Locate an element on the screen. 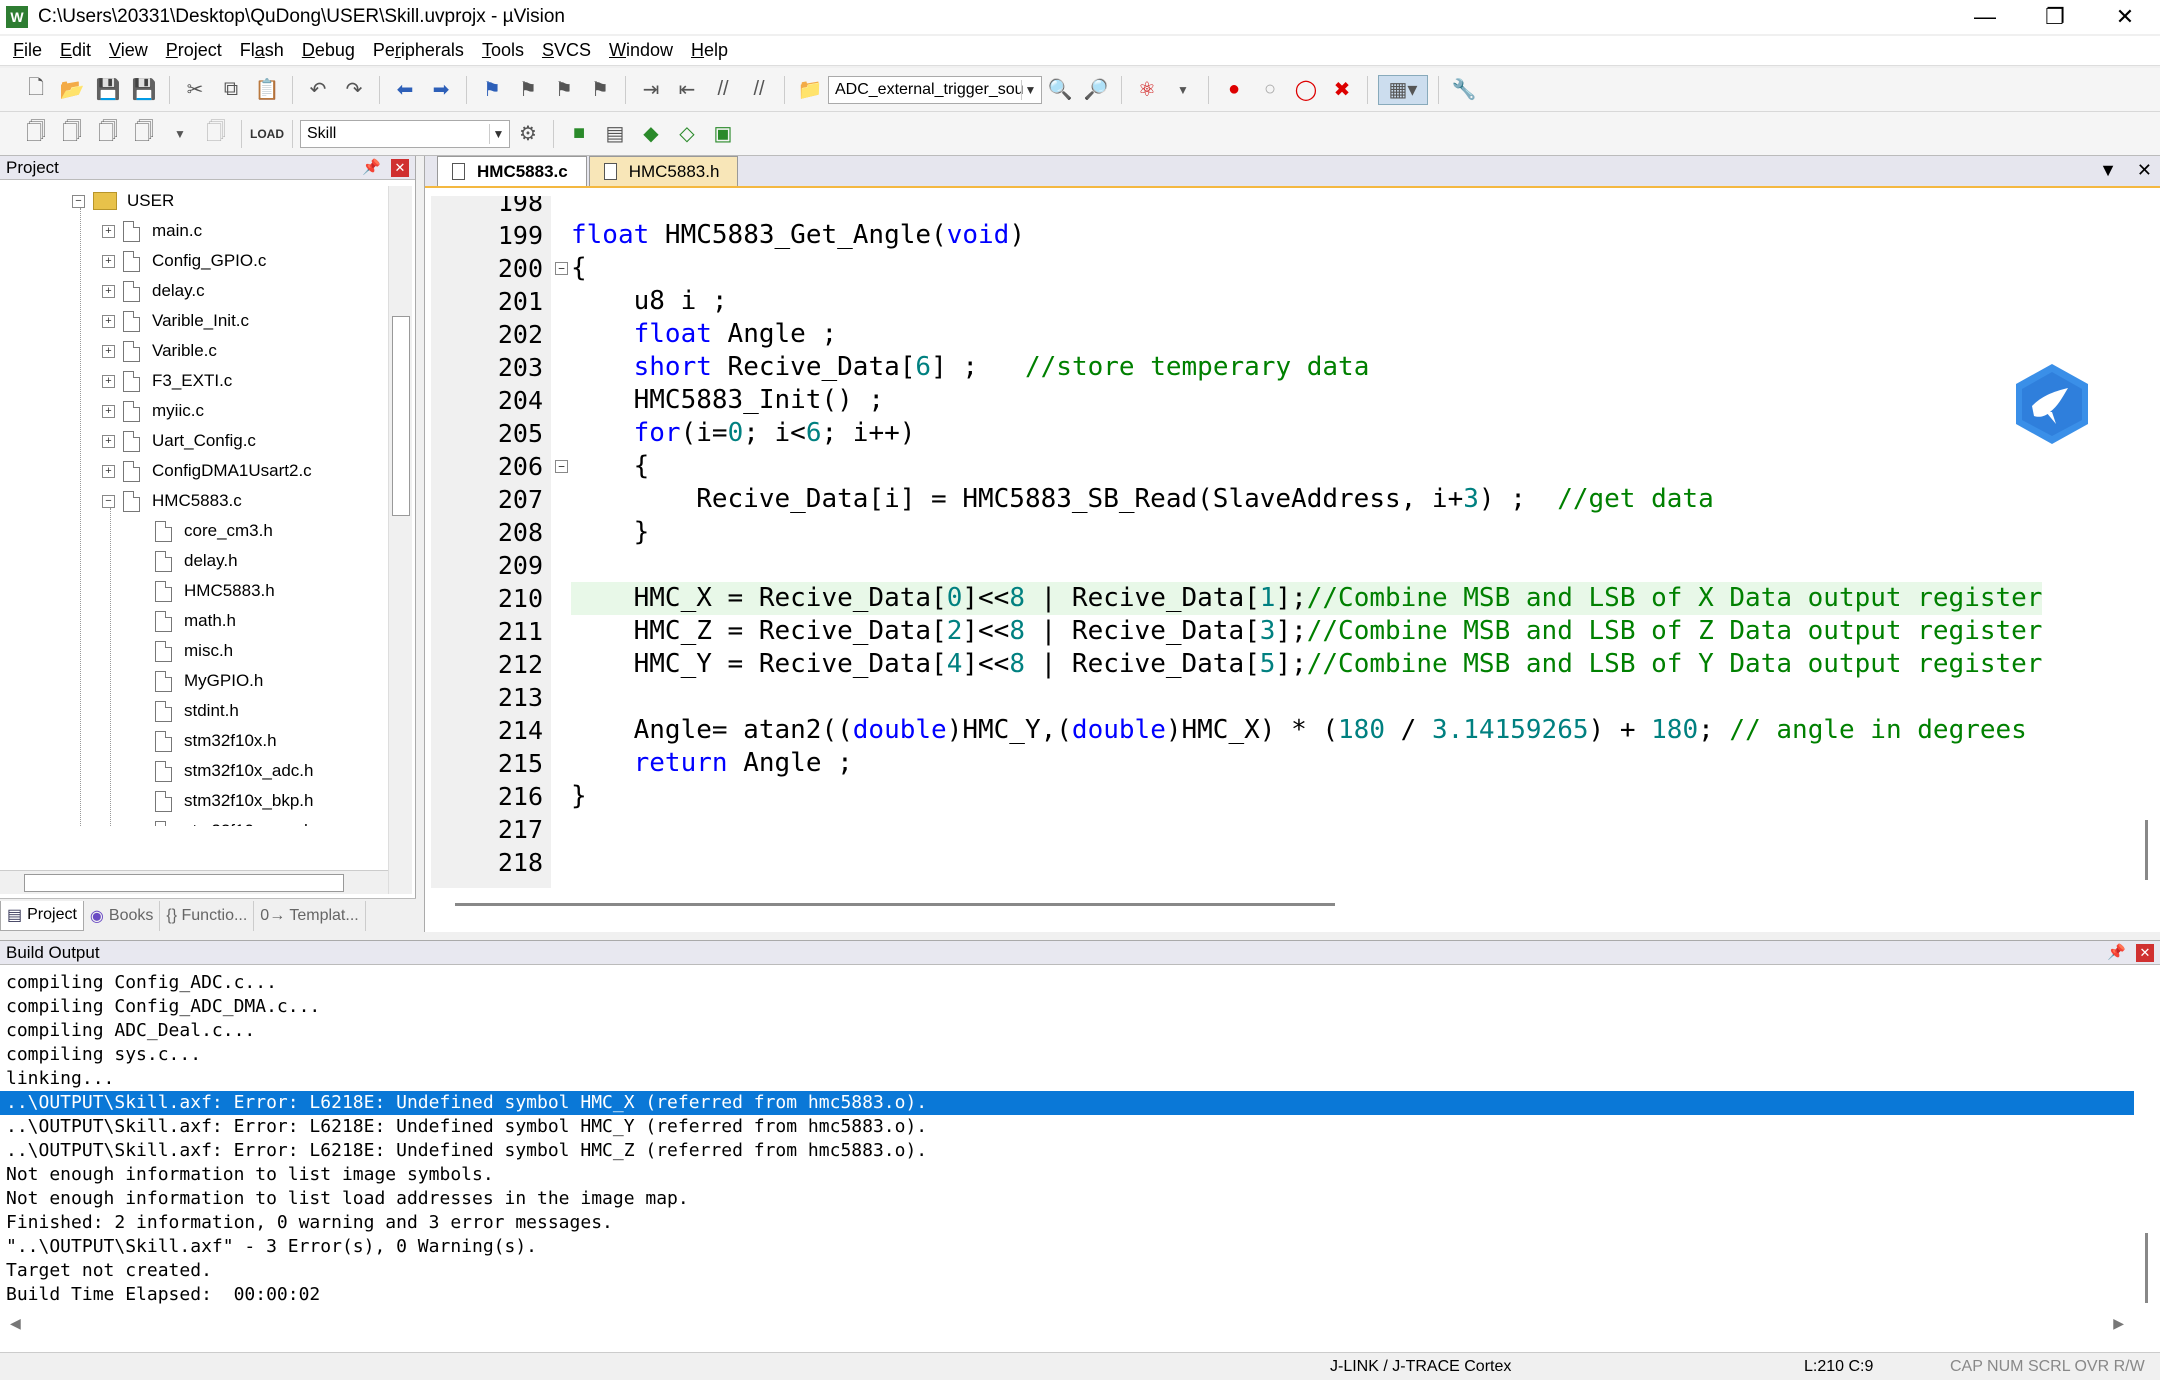 This screenshot has height=1380, width=2160. bookmark-icon: ⚑ is located at coordinates (492, 90).